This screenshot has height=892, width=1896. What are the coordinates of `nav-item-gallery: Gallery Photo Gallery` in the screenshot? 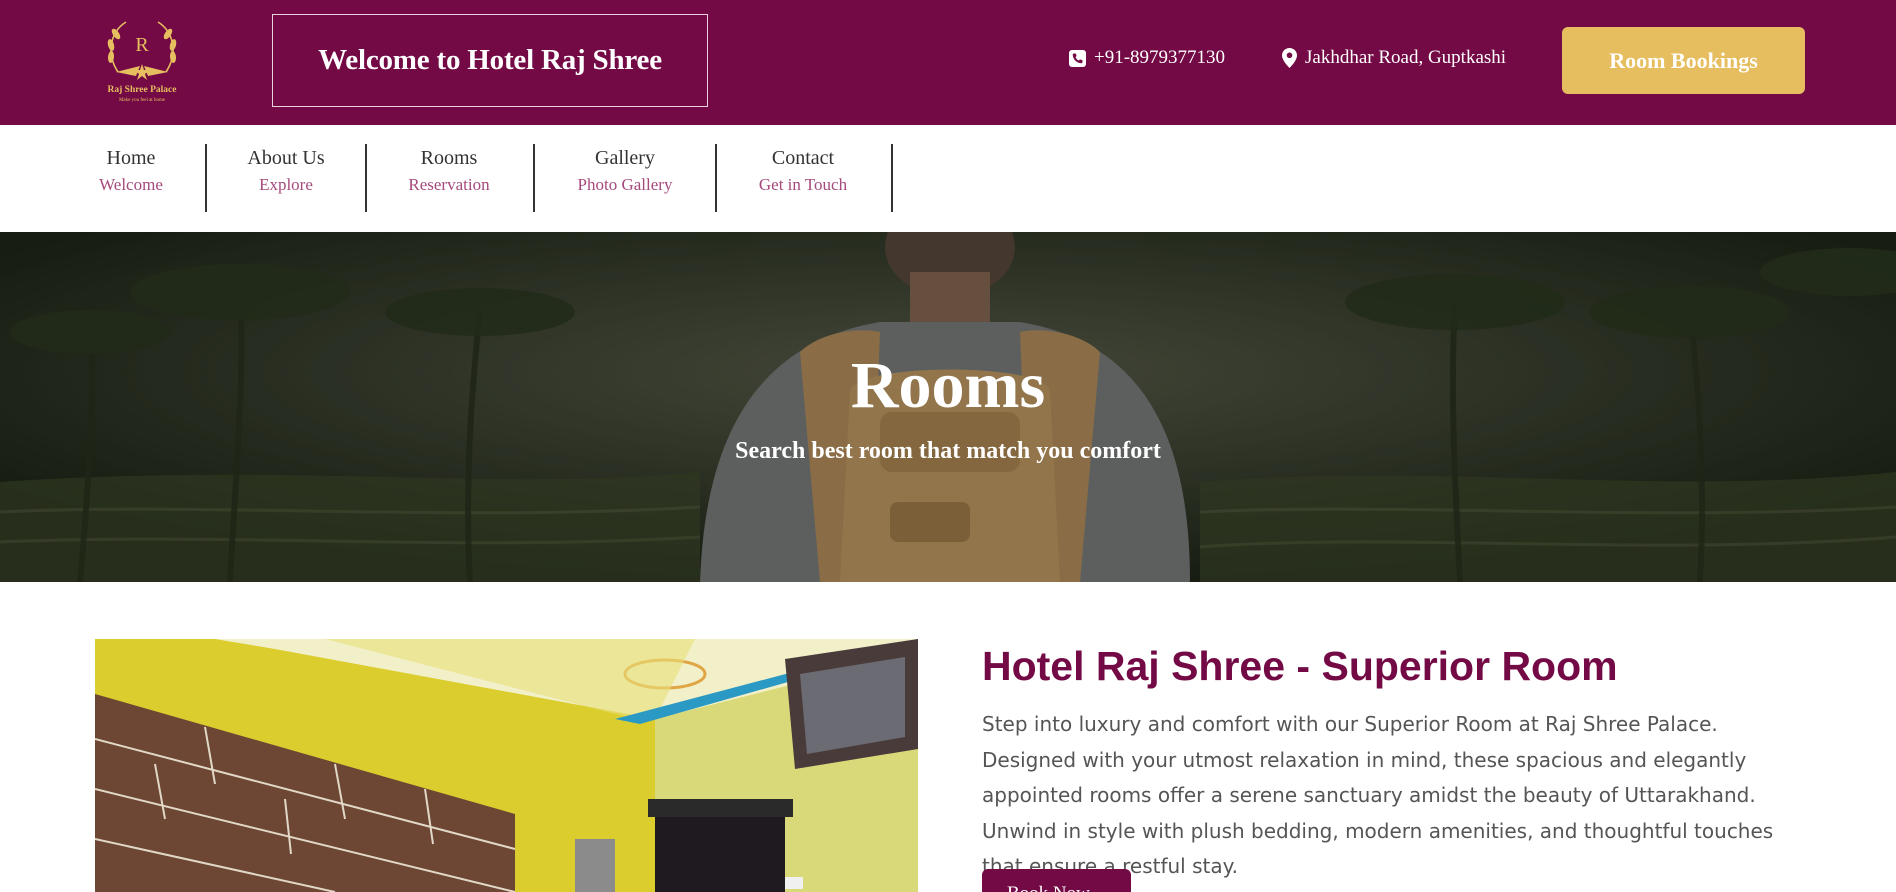 It's located at (625, 178).